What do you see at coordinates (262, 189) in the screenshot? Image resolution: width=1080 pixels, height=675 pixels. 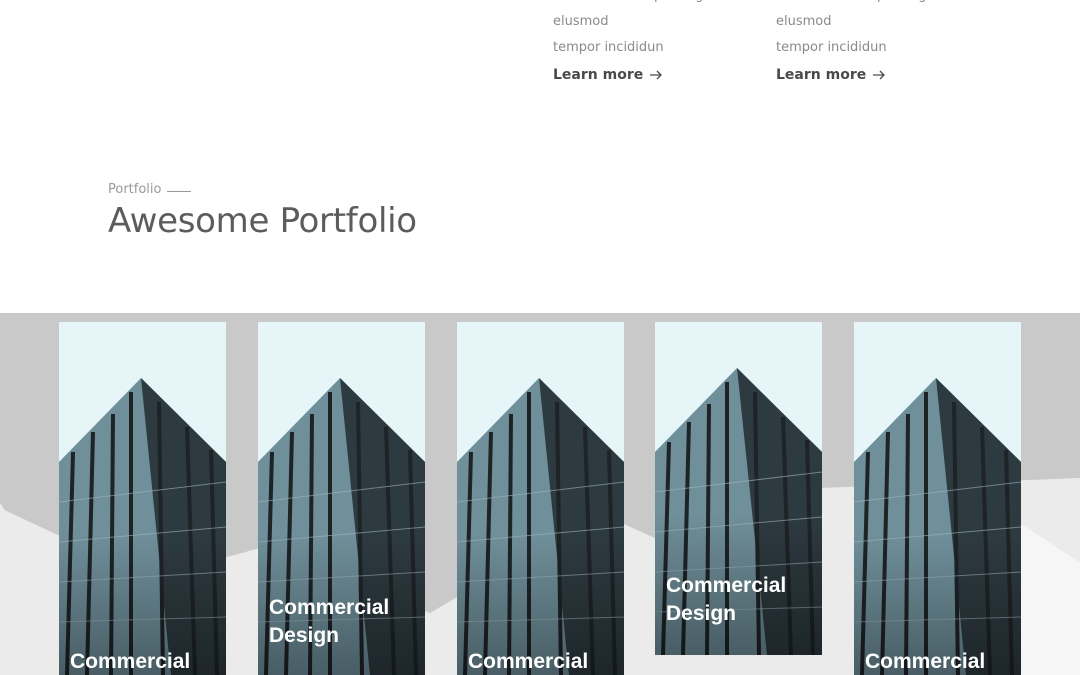 I see `section-eyebrow: Portfolio` at bounding box center [262, 189].